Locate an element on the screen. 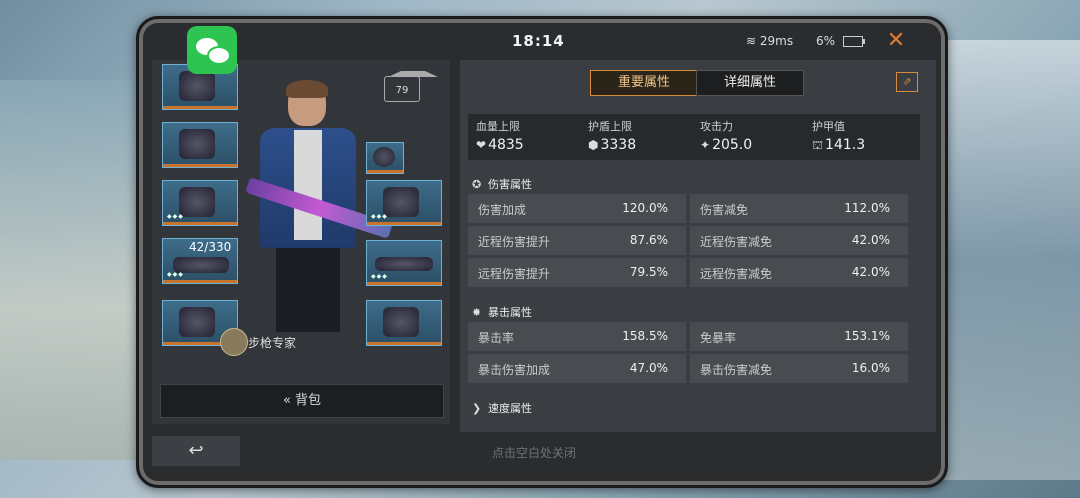 The image size is (1080, 498). attr-cell: 暴击伤害减免 16.0% is located at coordinates (799, 368).